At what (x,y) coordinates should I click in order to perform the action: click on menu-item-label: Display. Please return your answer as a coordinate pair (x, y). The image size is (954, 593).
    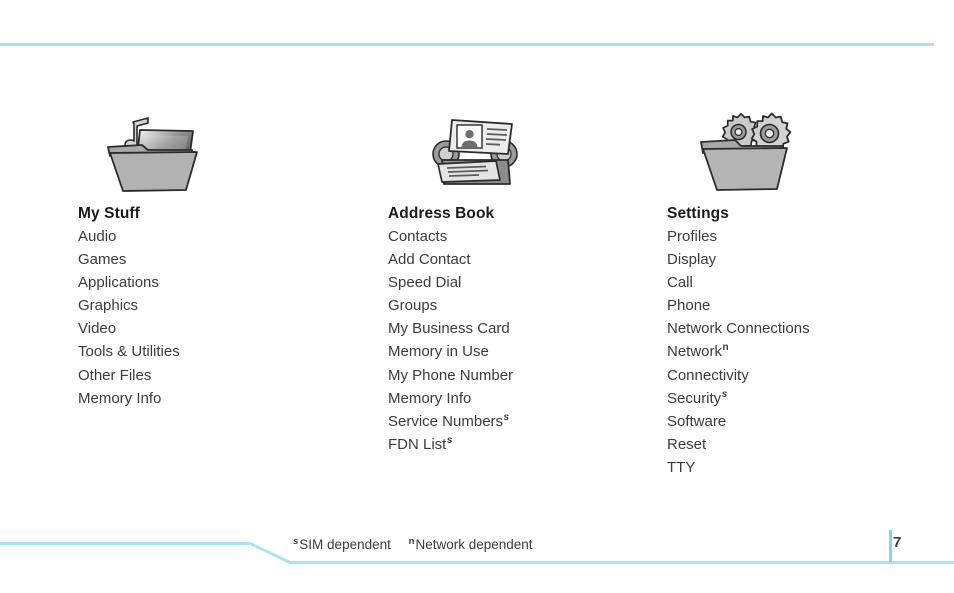
    Looking at the image, I should click on (692, 260).